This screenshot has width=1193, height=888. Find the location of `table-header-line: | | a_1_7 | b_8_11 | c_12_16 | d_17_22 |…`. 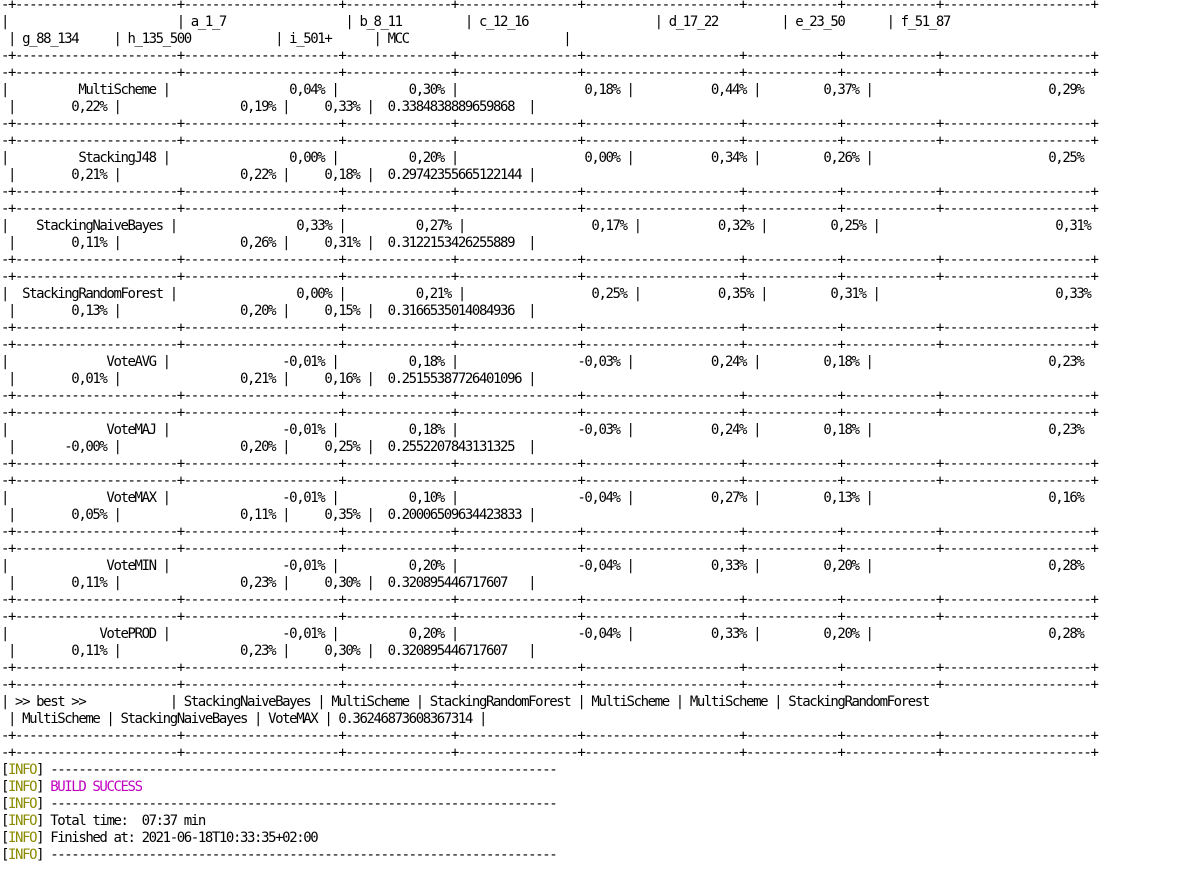

table-header-line: | | a_1_7 | b_8_11 | c_12_16 | d_17_22 |… is located at coordinates (476, 22).